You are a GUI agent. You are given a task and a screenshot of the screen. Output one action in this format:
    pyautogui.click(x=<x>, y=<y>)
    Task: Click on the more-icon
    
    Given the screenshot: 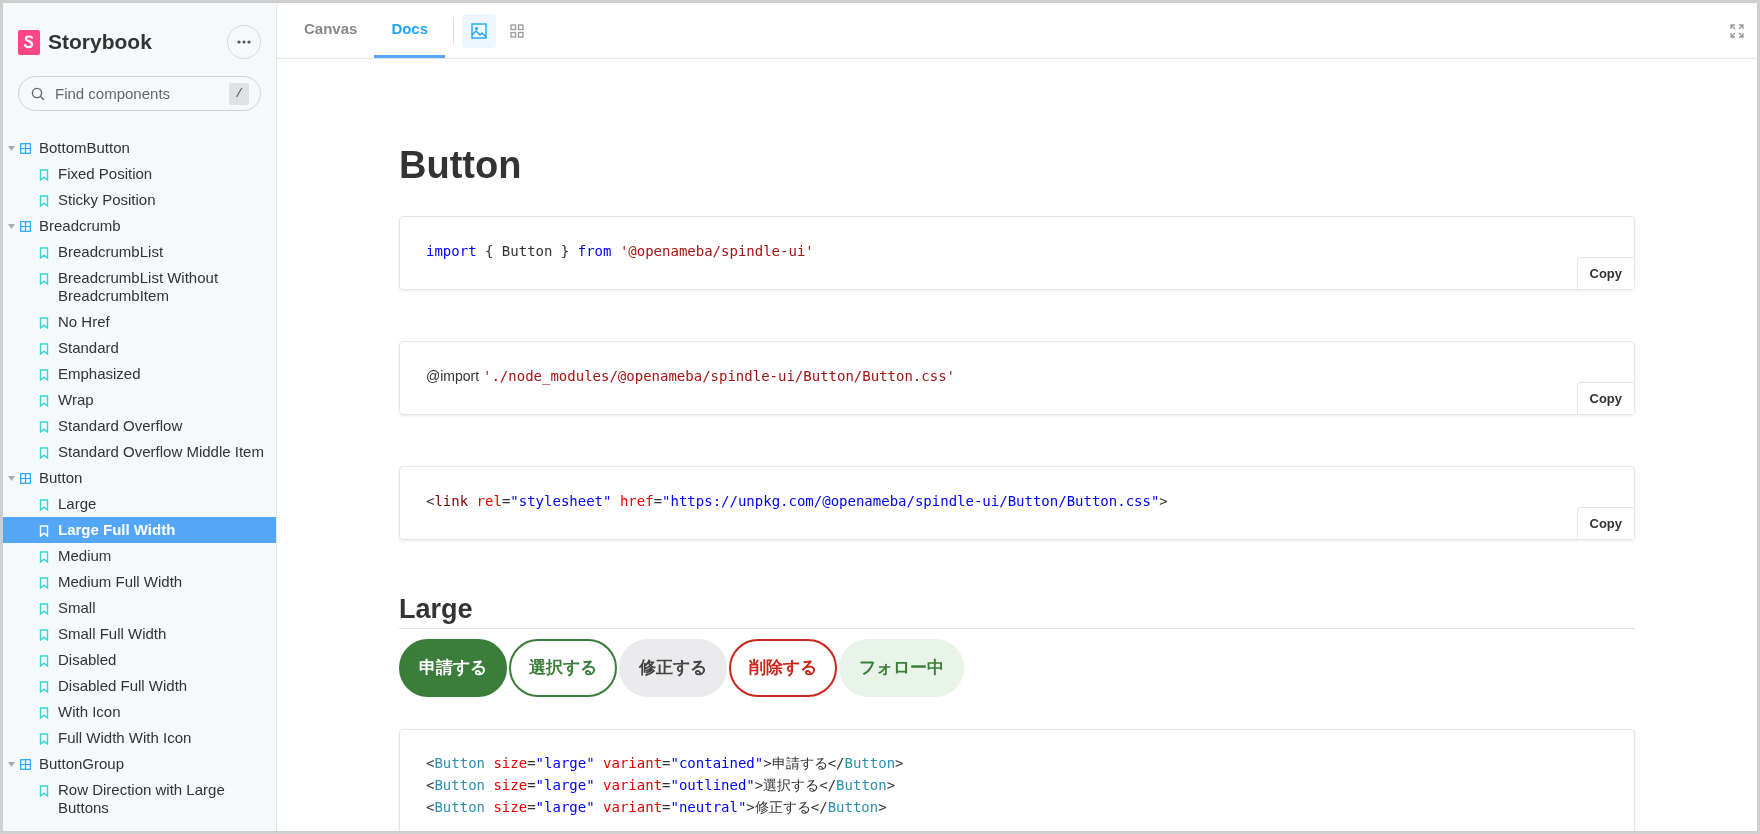 What is the action you would take?
    pyautogui.click(x=244, y=42)
    